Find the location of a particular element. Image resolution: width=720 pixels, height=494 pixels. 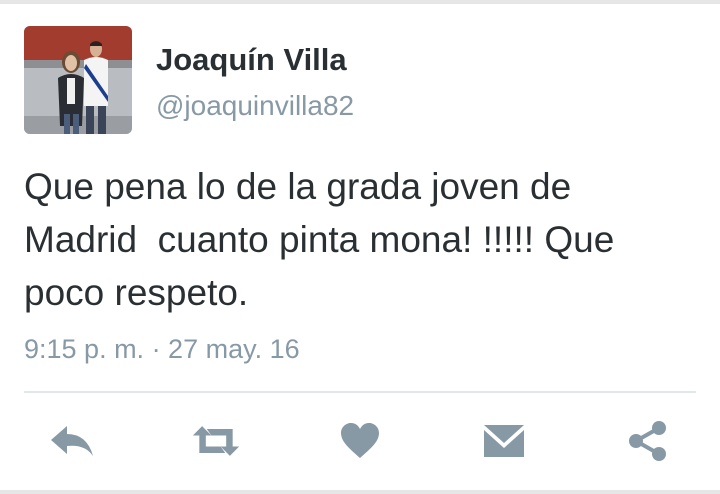

retweet-button is located at coordinates (216, 441).